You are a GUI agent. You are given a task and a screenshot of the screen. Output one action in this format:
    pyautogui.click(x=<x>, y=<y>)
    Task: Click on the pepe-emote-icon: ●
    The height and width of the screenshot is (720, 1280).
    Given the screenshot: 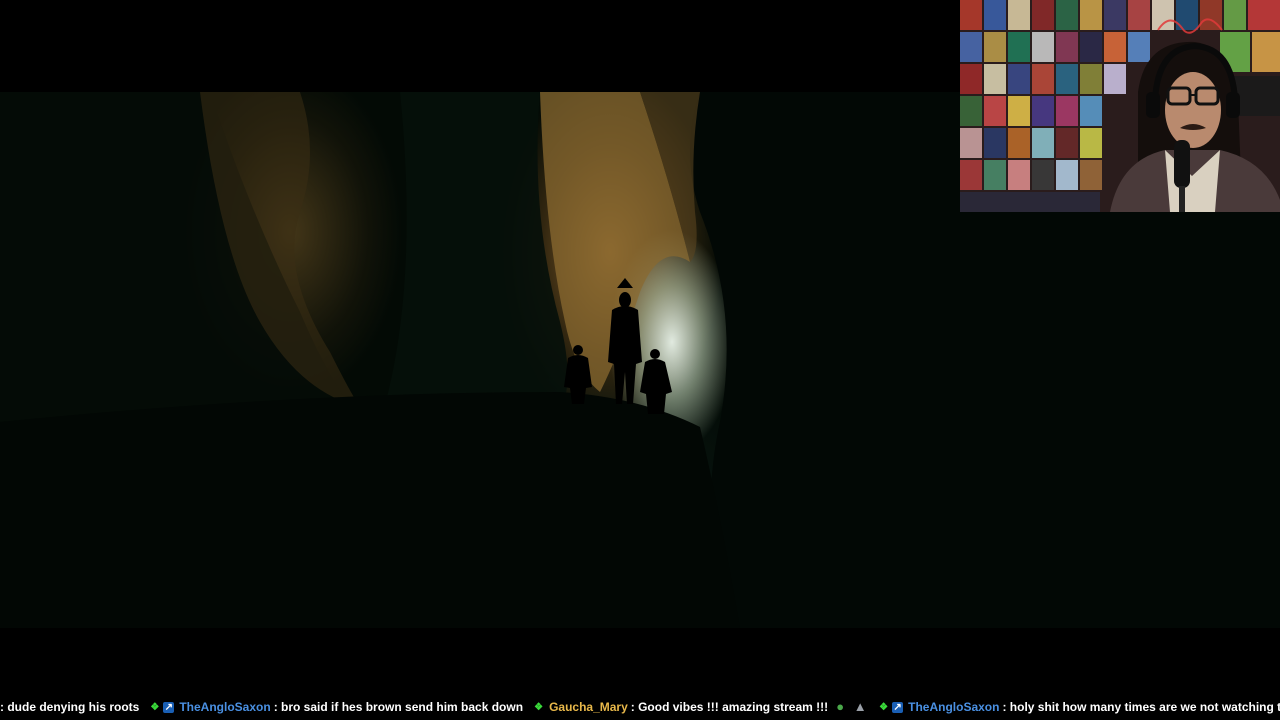 What is the action you would take?
    pyautogui.click(x=840, y=706)
    